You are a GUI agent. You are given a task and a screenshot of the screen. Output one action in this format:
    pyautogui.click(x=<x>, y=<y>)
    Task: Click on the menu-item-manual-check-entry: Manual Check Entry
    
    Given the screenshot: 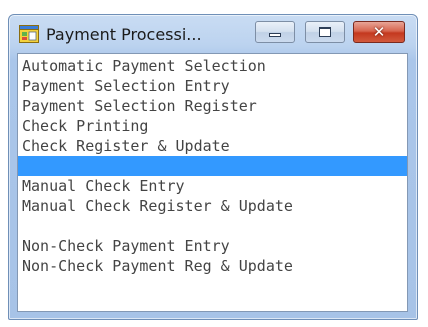 What is the action you would take?
    pyautogui.click(x=212, y=186)
    